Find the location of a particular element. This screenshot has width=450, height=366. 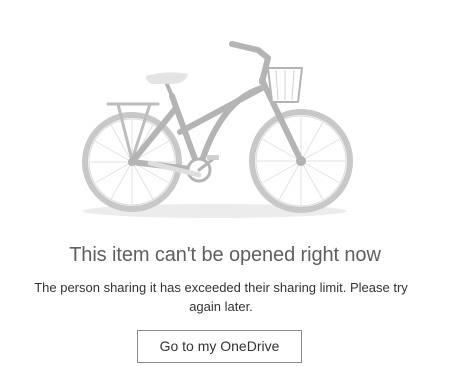

error-message-line: again later. is located at coordinates (221, 306).